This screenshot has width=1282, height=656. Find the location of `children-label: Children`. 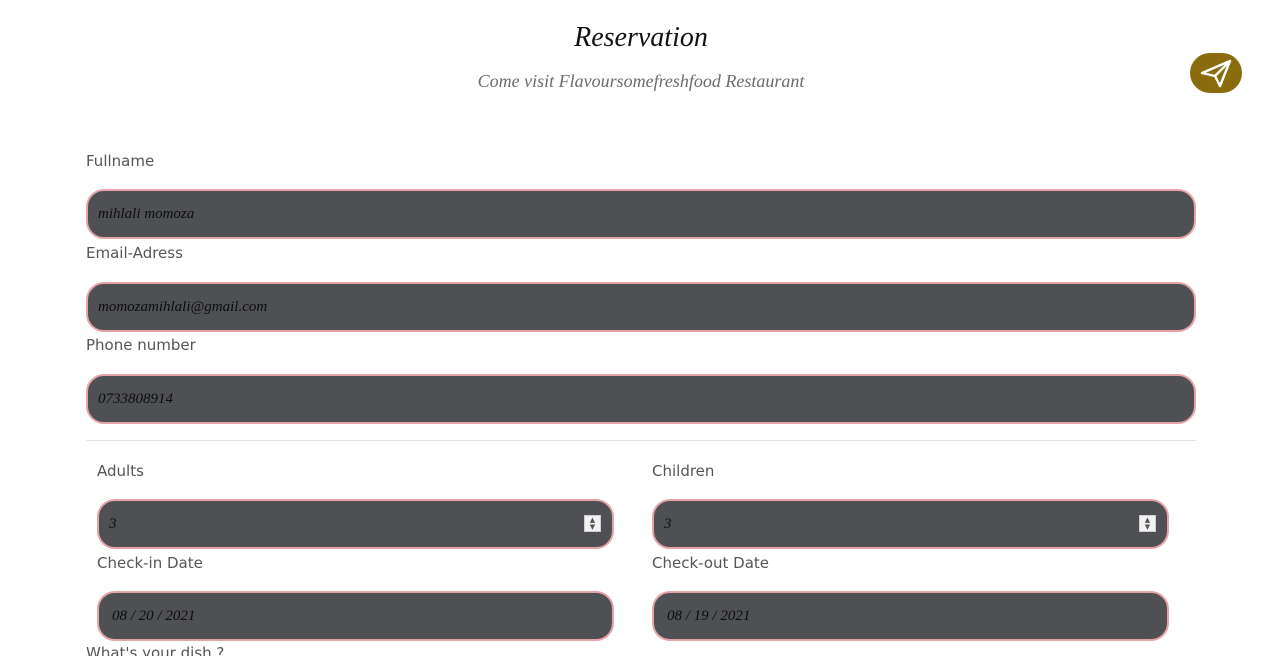

children-label: Children is located at coordinates (683, 471).